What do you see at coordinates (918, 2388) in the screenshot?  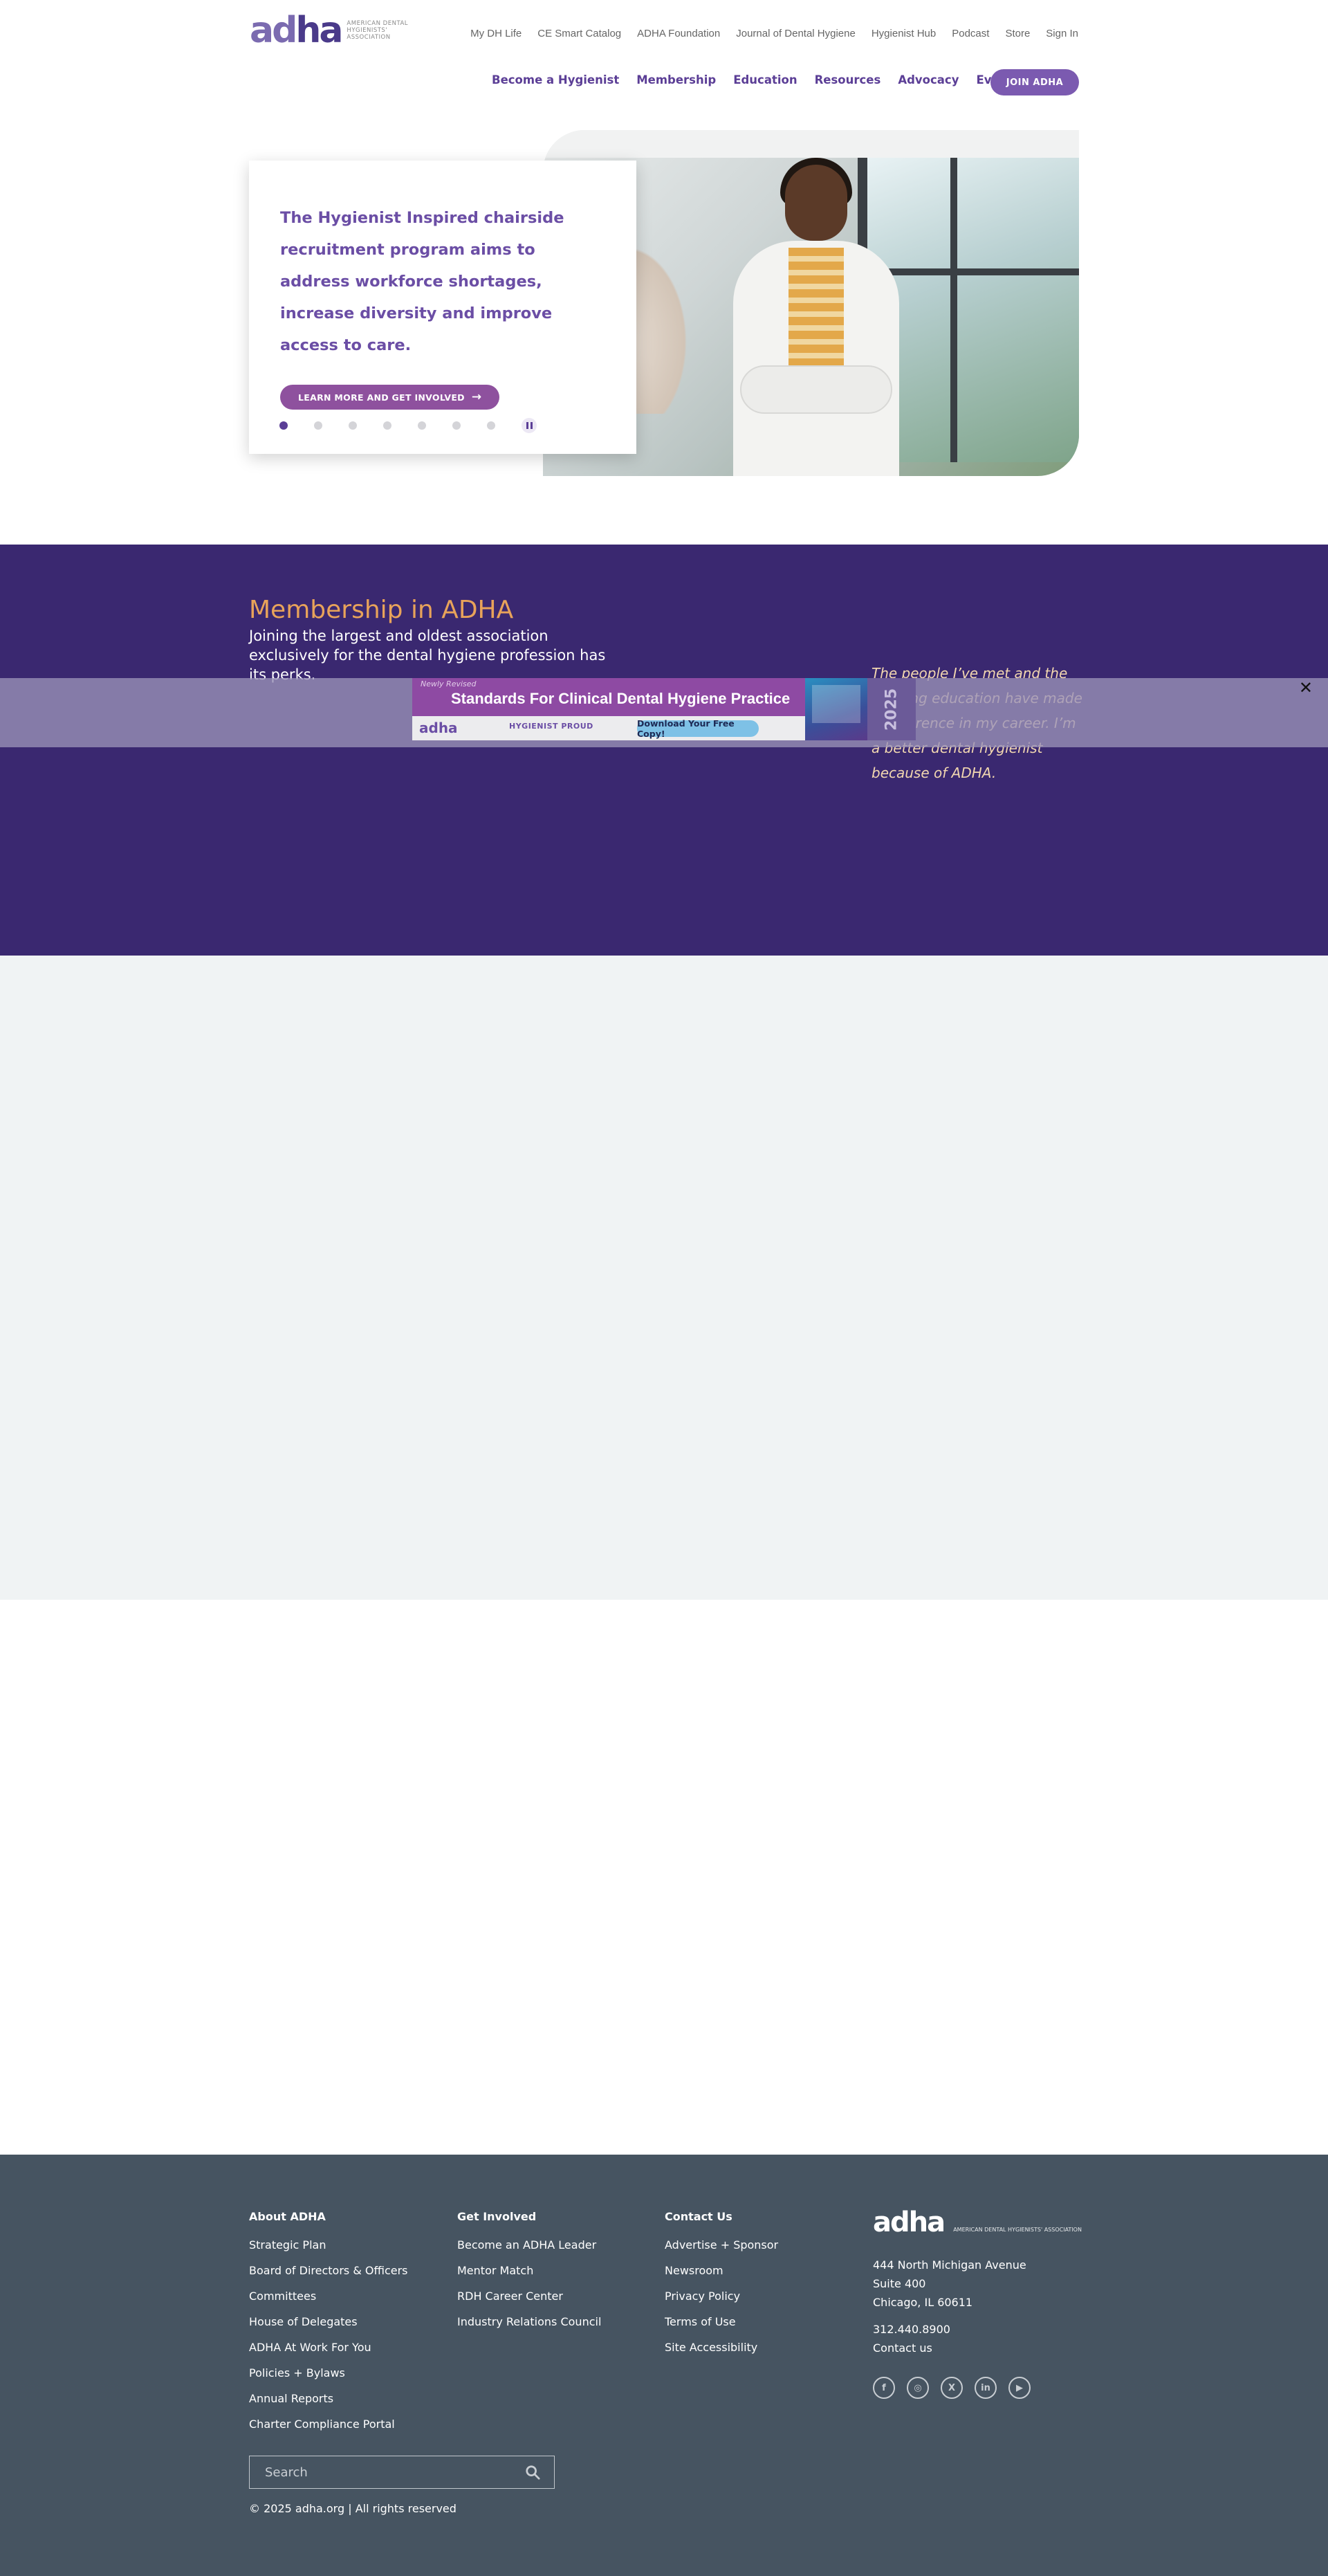 I see `instagram-icon: ◎` at bounding box center [918, 2388].